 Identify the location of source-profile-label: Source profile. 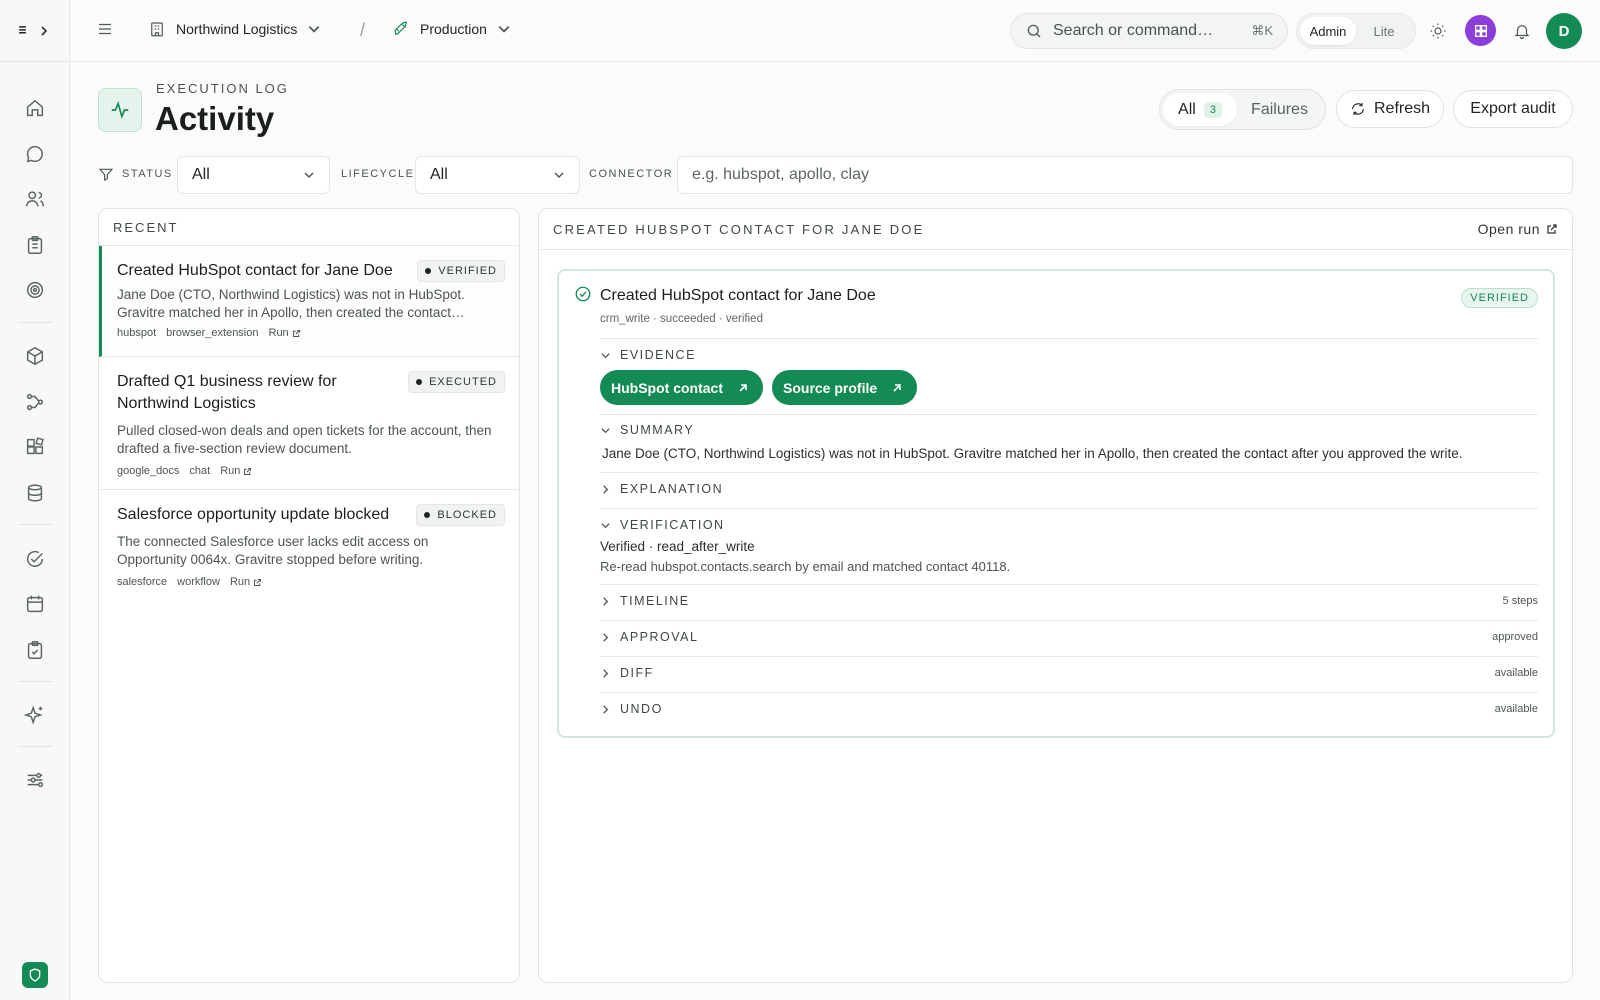
(830, 387).